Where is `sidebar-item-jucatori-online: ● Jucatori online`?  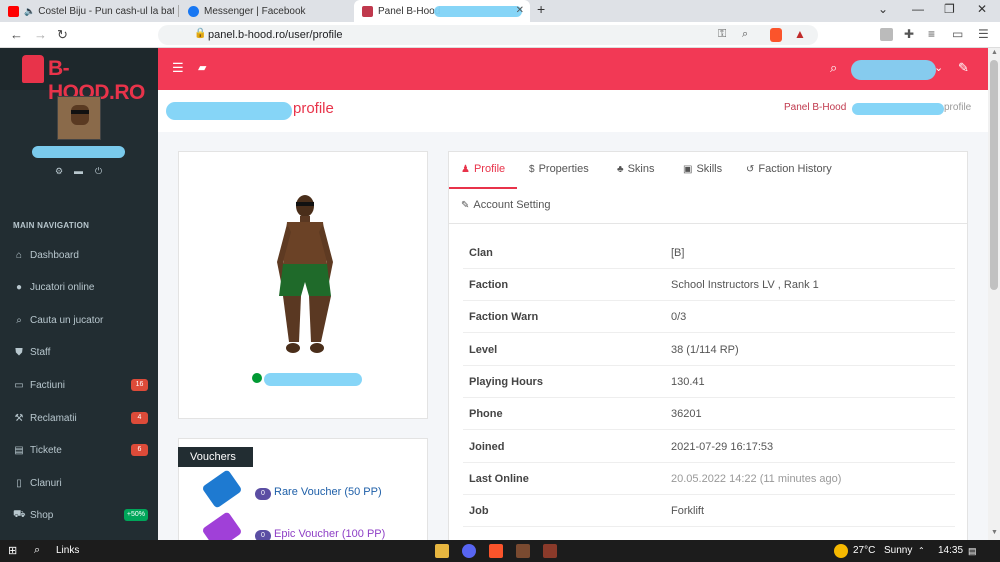 sidebar-item-jucatori-online: ● Jucatori online is located at coordinates (79, 287).